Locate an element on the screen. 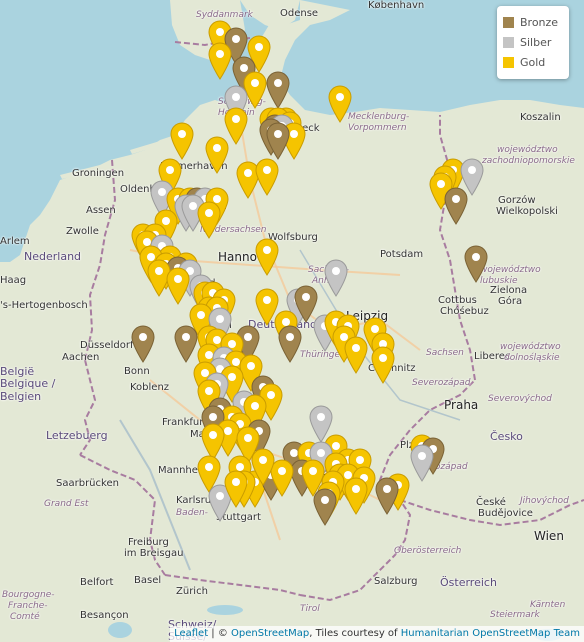 Image resolution: width=584 pixels, height=642 pixels. map-label: Tirol is located at coordinates (310, 609).